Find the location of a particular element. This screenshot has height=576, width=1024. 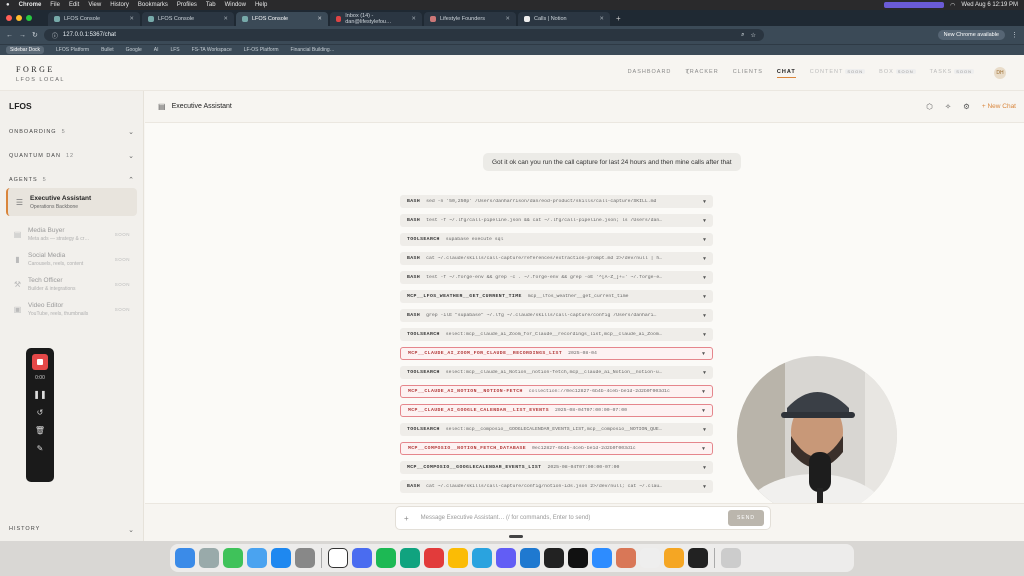

section-onboarding: ONBOARDING 5 ⌄ is located at coordinates (72, 132).